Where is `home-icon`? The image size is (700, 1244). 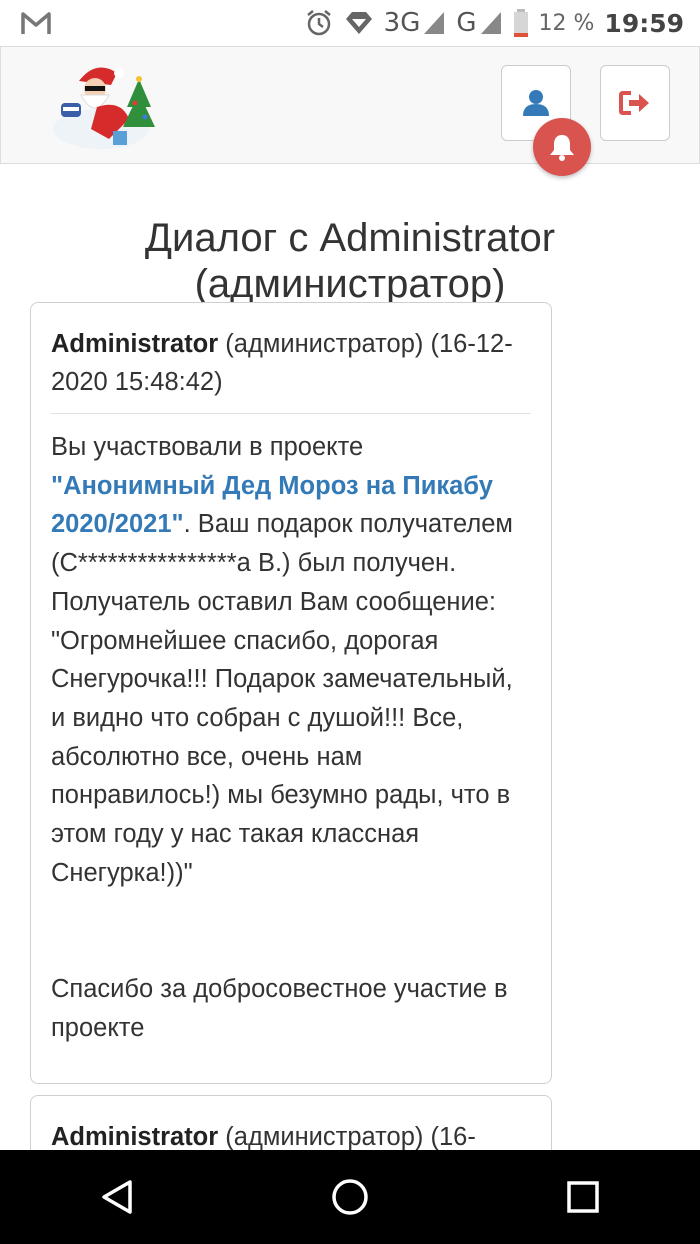
home-icon is located at coordinates (350, 1197).